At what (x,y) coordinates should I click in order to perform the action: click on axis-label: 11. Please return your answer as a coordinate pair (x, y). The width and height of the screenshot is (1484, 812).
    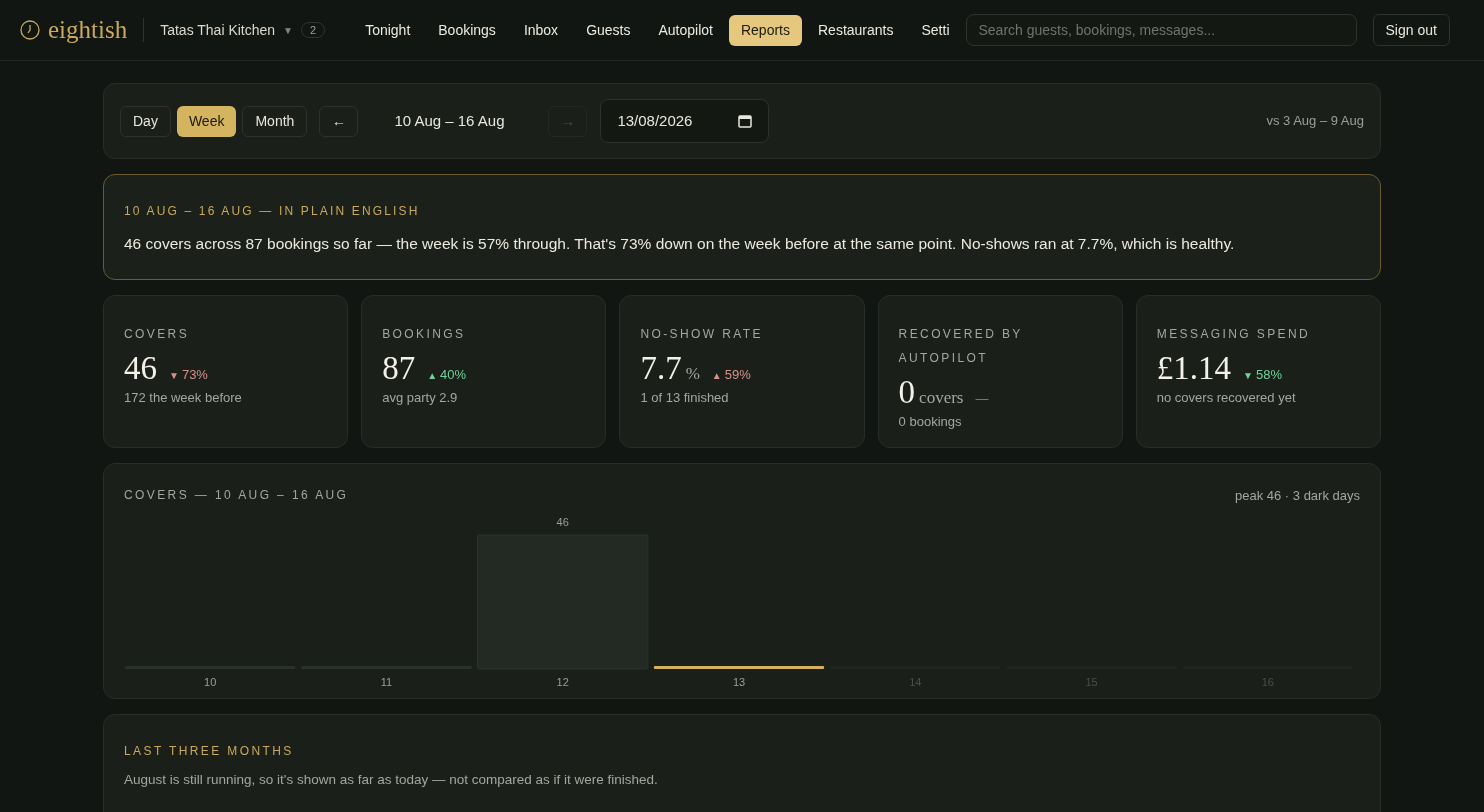
    Looking at the image, I should click on (386, 681).